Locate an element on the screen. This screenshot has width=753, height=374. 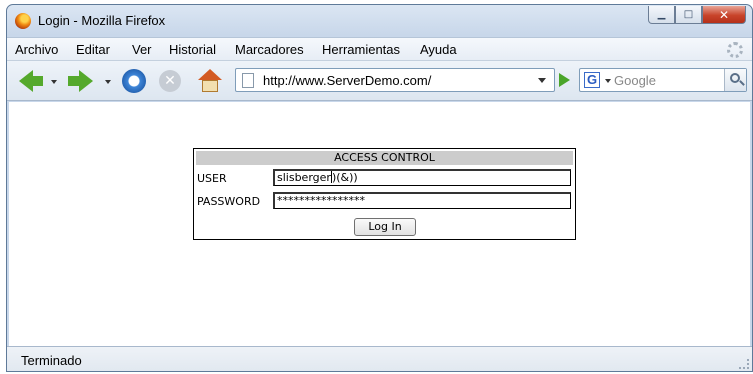
user-field-value: slisberger is located at coordinates (304, 177).